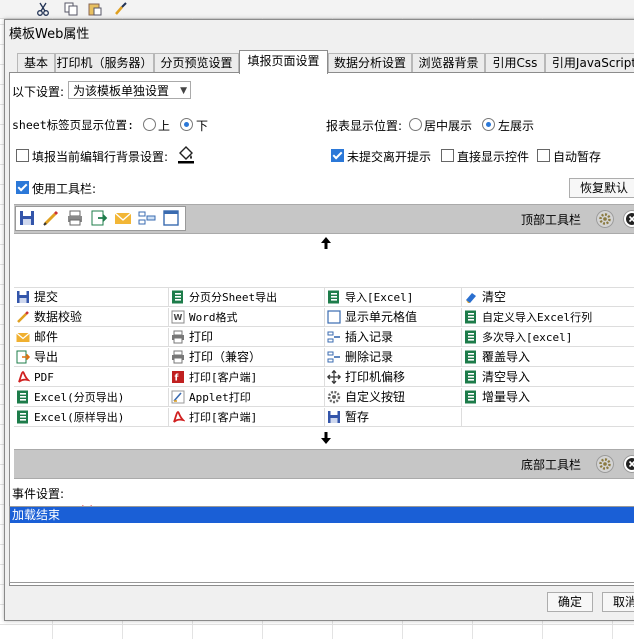 This screenshot has height=639, width=634. What do you see at coordinates (91, 377) in the screenshot?
I see `toolbar-option-16: PDF` at bounding box center [91, 377].